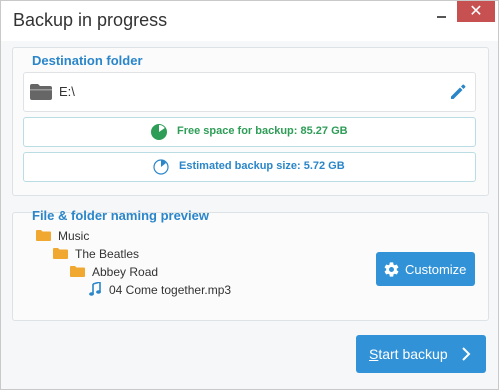 This screenshot has height=390, width=499. I want to click on customize-label: Customize, so click(436, 269).